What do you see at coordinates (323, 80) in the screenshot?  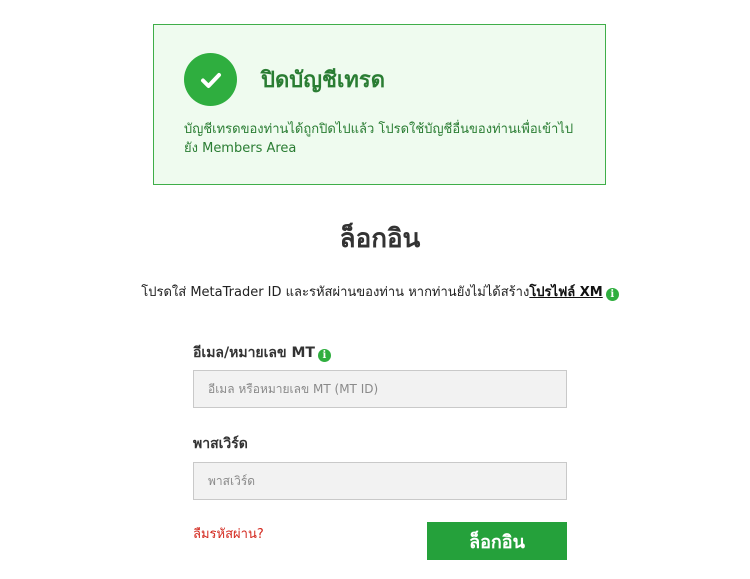 I see `alert-title: ปิดบัญชีเทรด` at bounding box center [323, 80].